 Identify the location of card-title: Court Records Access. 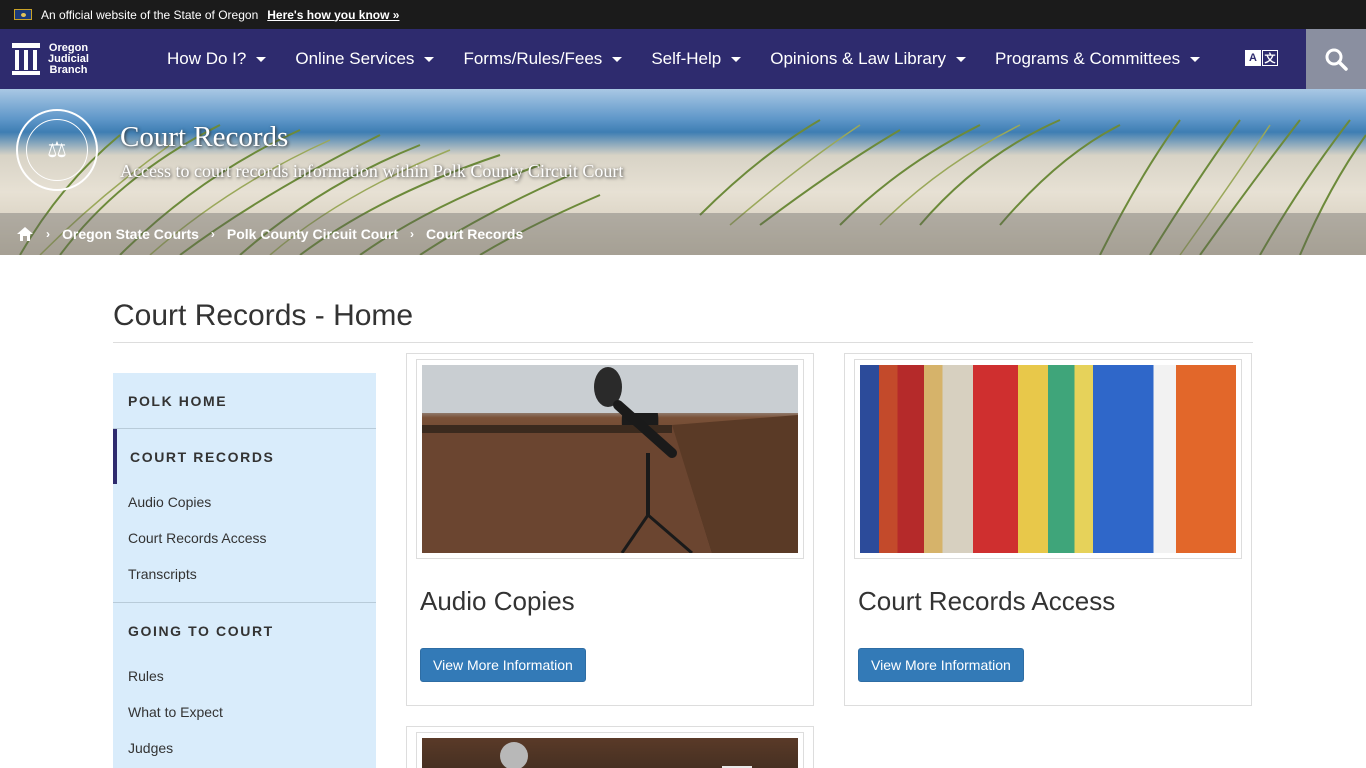
(987, 601).